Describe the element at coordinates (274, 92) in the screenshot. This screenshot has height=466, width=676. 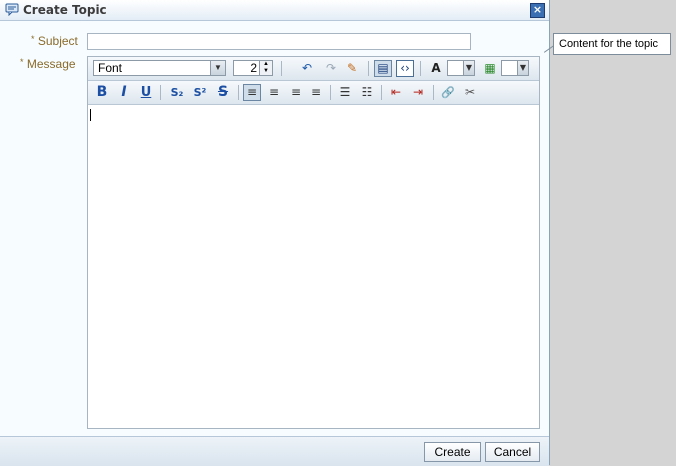
I see `align-center-icon: ≡` at that location.